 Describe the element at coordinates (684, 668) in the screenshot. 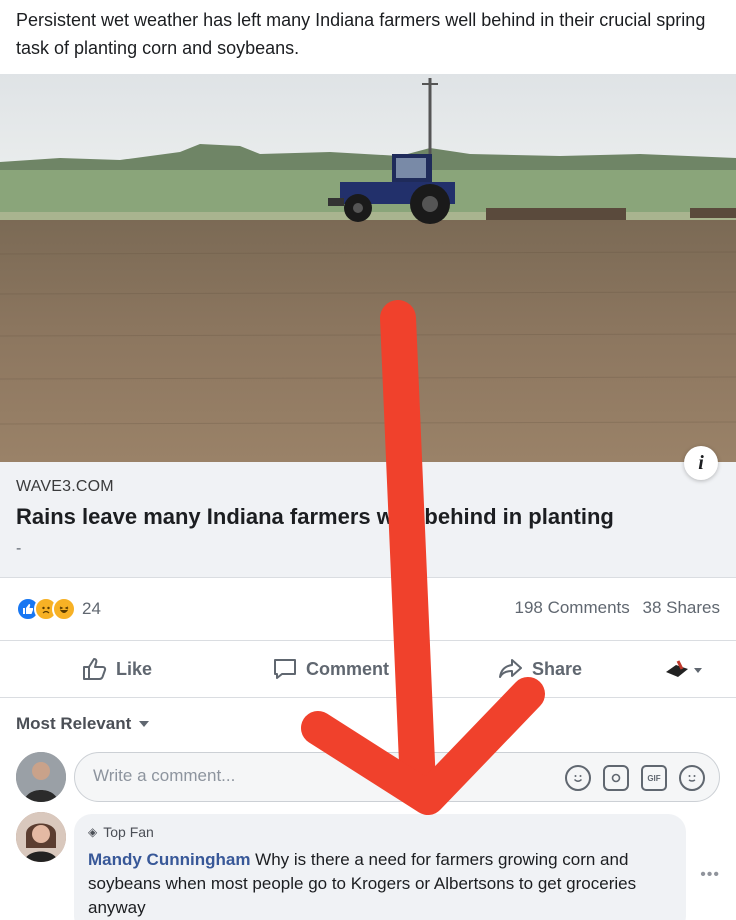

I see `page-avatar-dropdown-icon` at that location.